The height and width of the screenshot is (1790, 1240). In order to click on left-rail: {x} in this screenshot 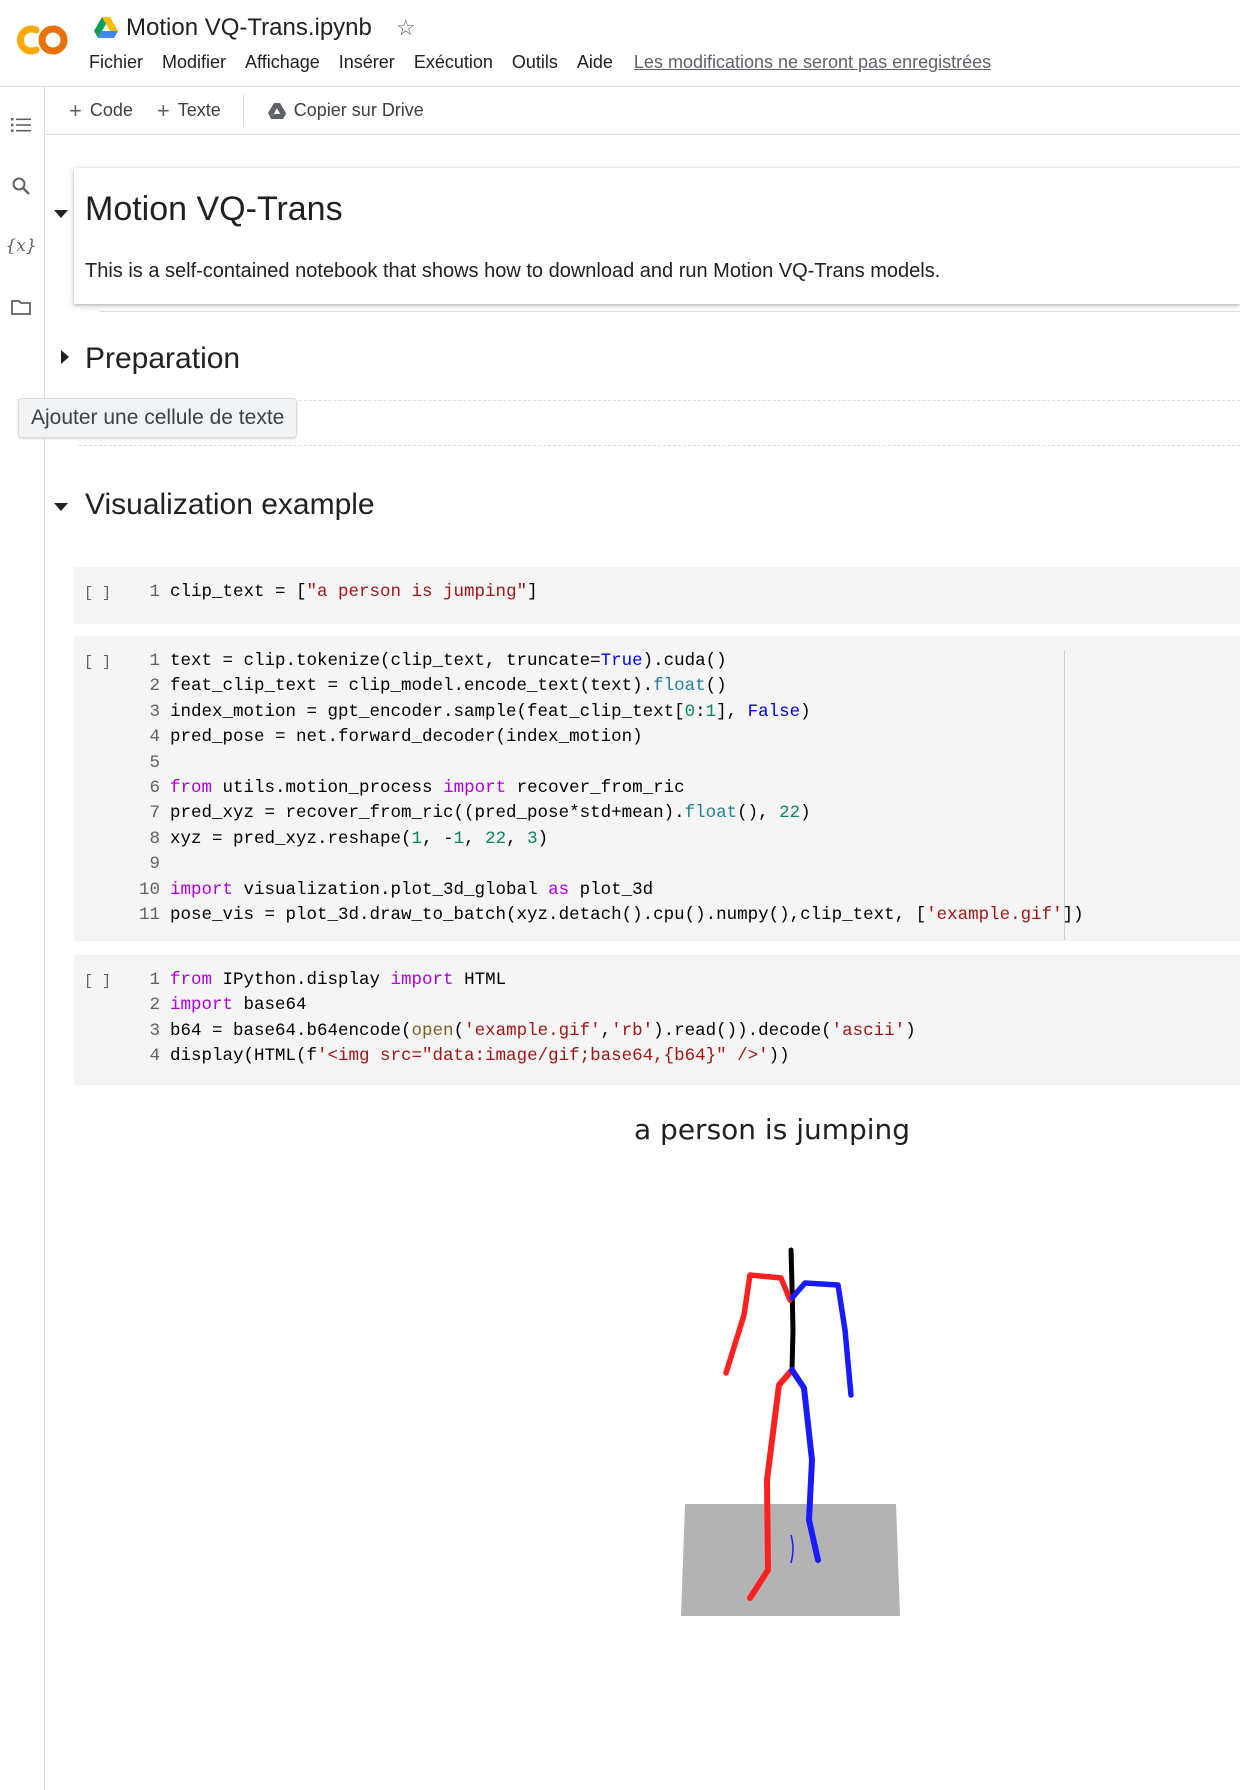, I will do `click(22, 938)`.